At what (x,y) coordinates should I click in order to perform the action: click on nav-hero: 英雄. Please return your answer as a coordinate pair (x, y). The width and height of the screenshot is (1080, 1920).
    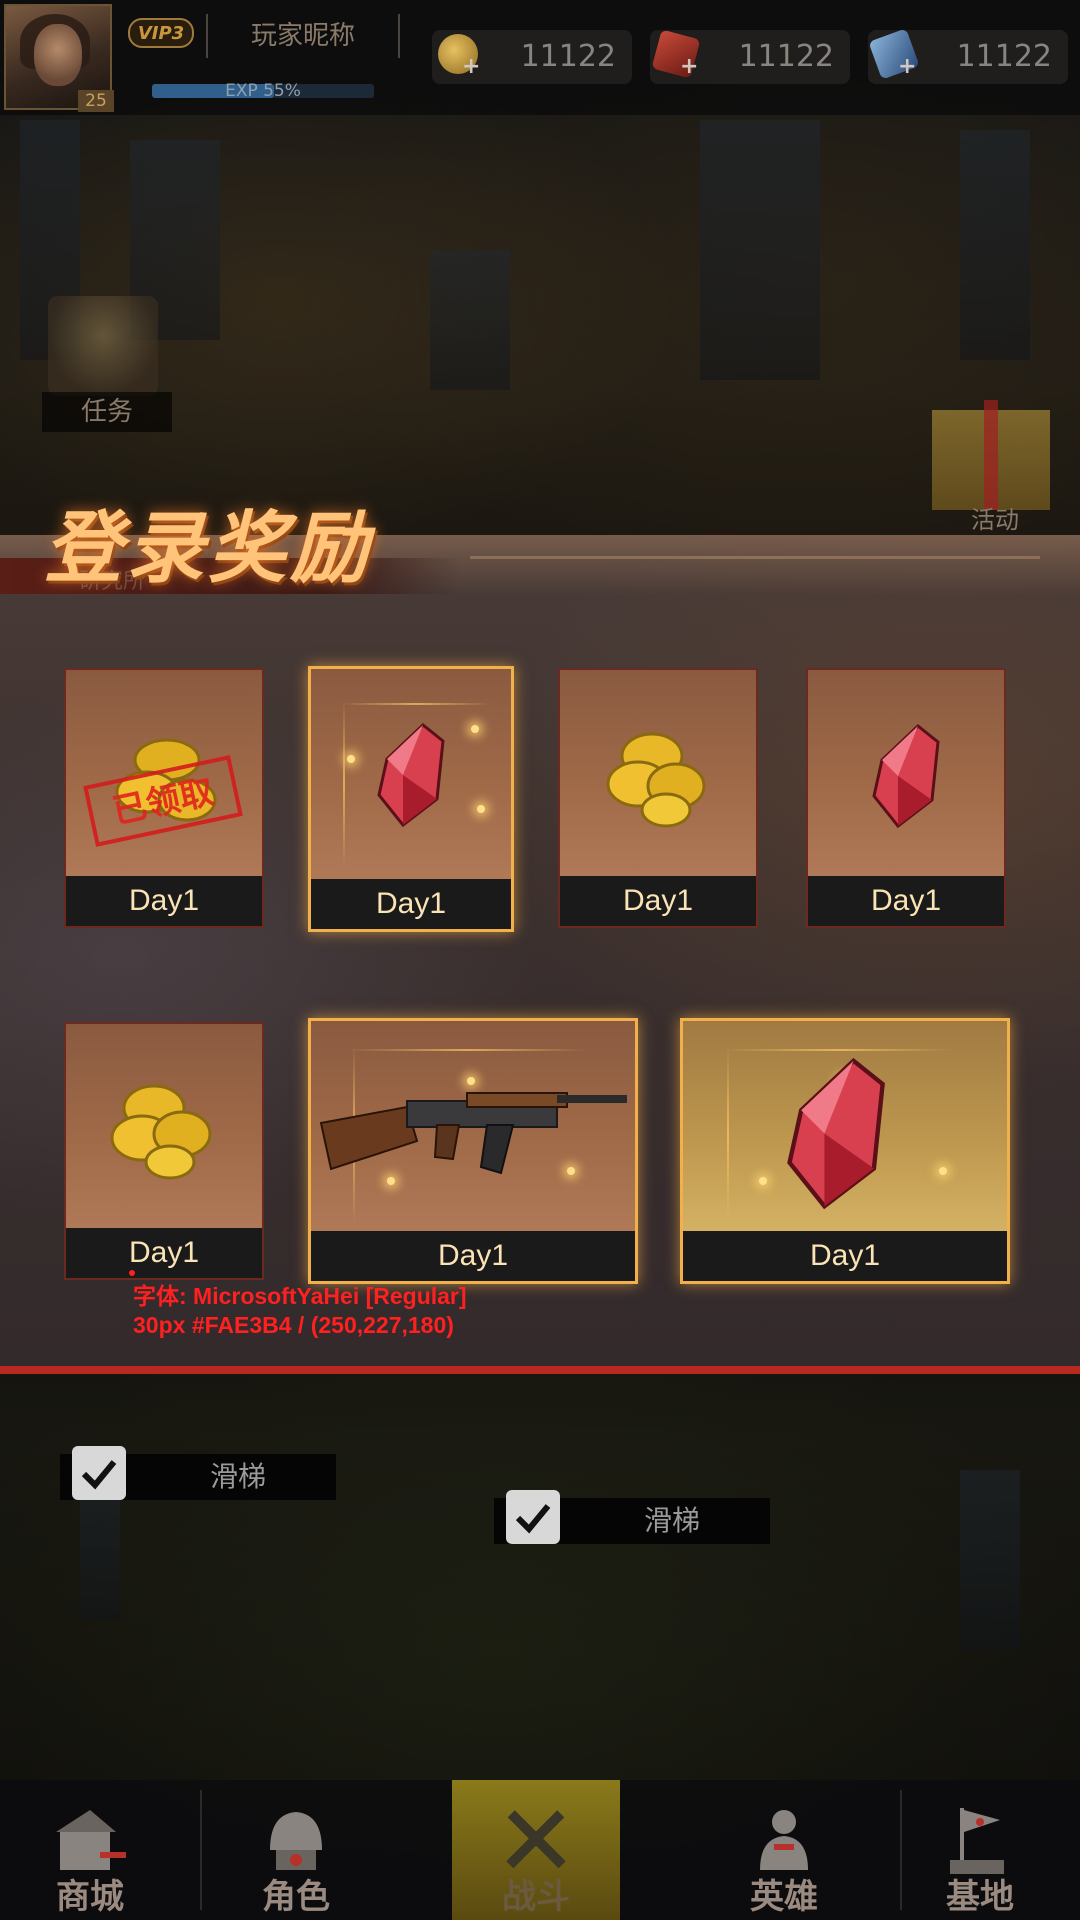
    Looking at the image, I should click on (784, 1850).